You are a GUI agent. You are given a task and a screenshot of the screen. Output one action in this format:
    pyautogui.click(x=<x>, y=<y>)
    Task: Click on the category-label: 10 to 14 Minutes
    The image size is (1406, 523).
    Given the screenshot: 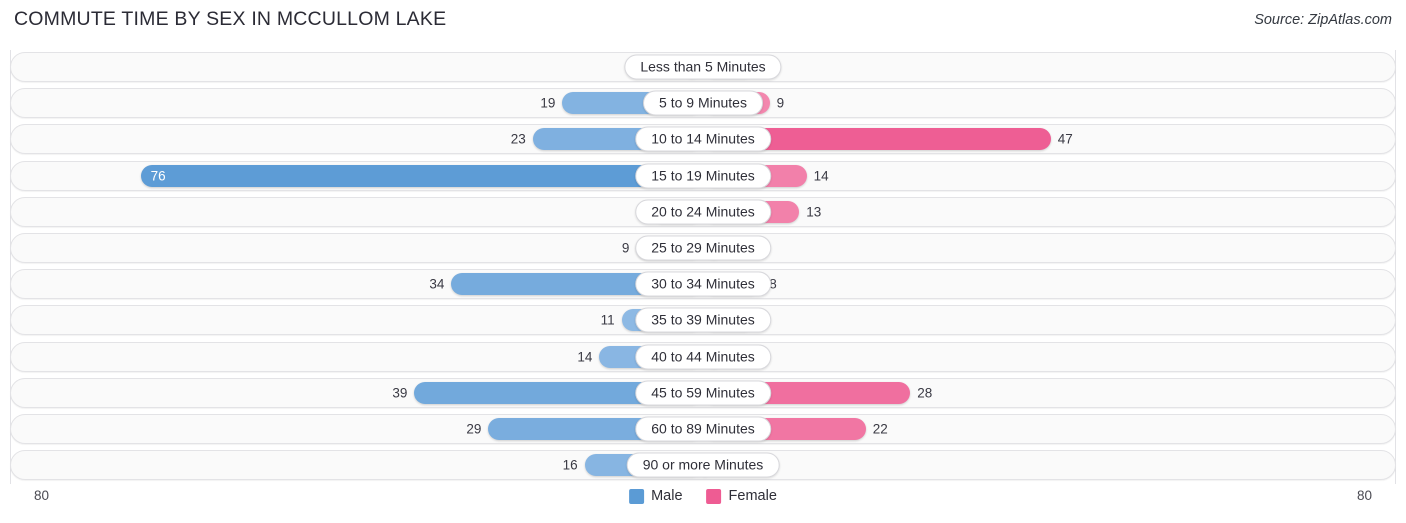 What is the action you would take?
    pyautogui.click(x=703, y=139)
    